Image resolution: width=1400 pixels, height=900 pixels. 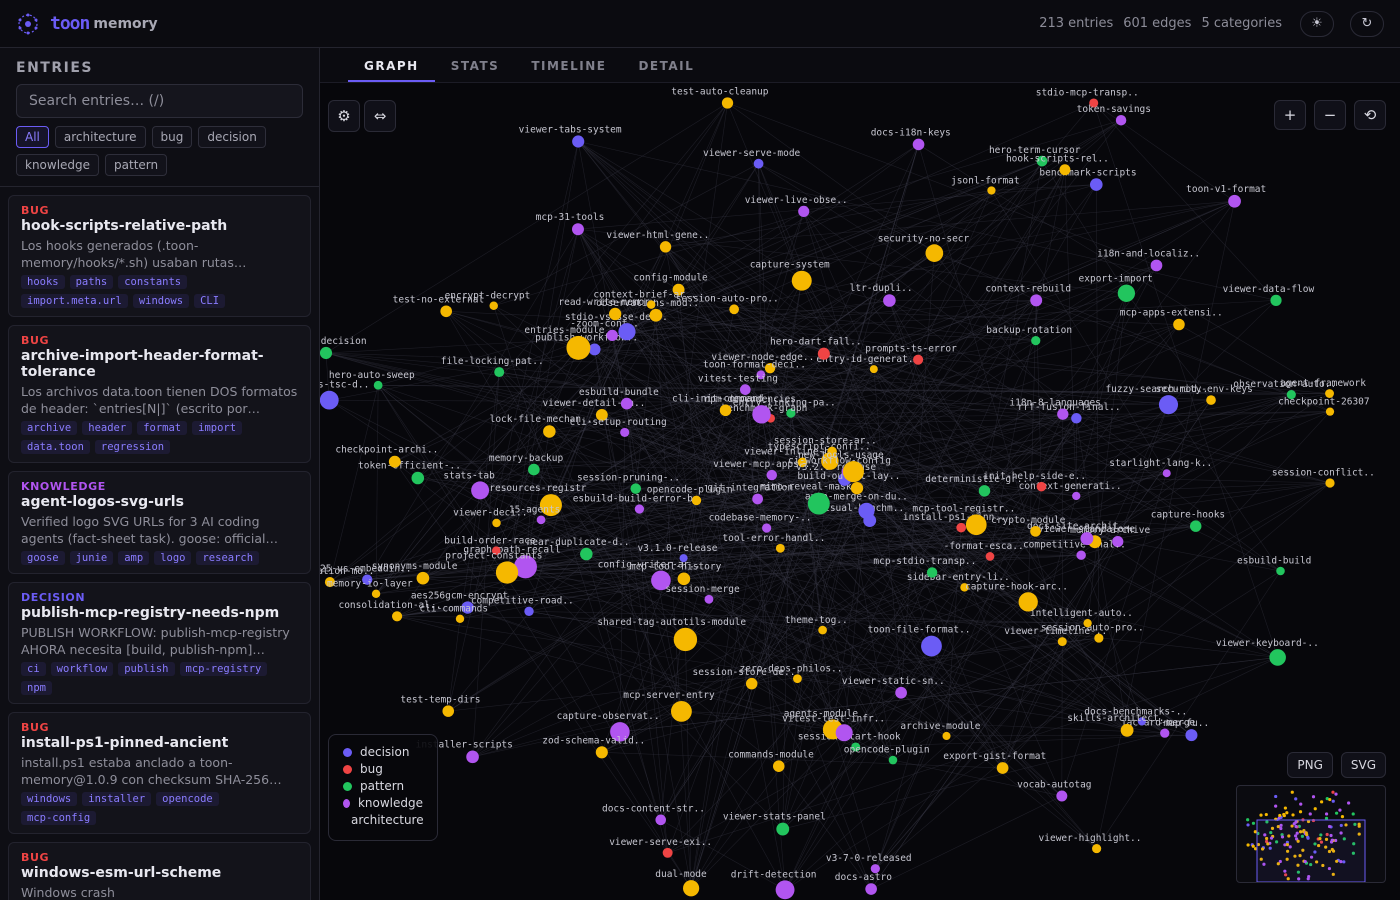 What do you see at coordinates (232, 137) in the screenshot?
I see `filter-decision: decision` at bounding box center [232, 137].